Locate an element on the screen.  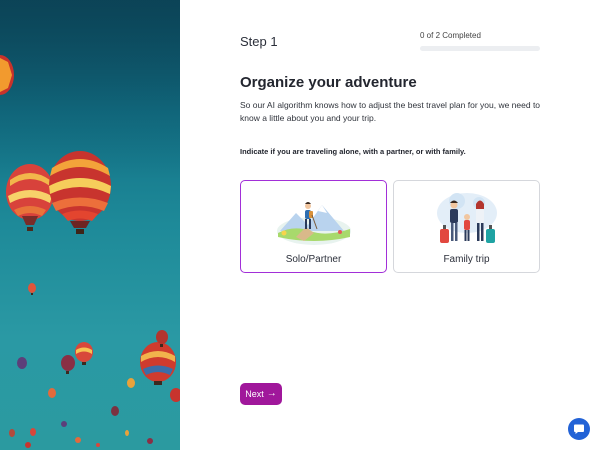
option-label: Solo/Partner is located at coordinates (313, 259).